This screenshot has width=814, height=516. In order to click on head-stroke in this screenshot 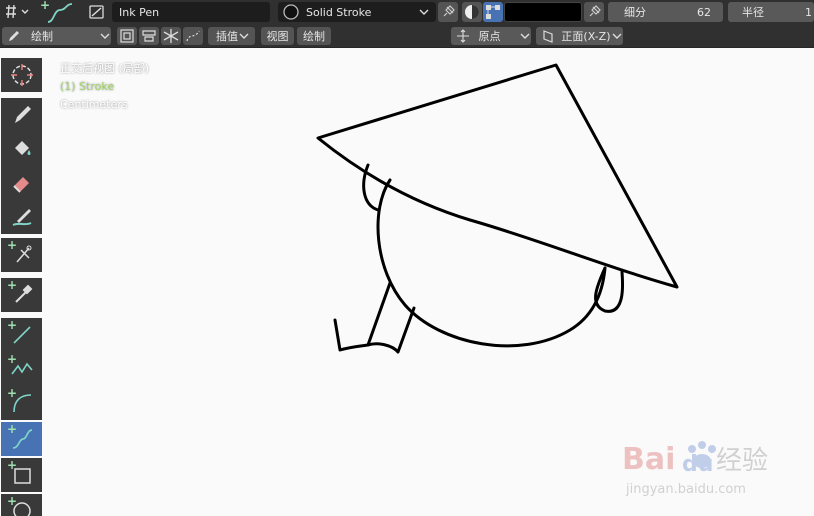, I will do `click(491, 263)`.